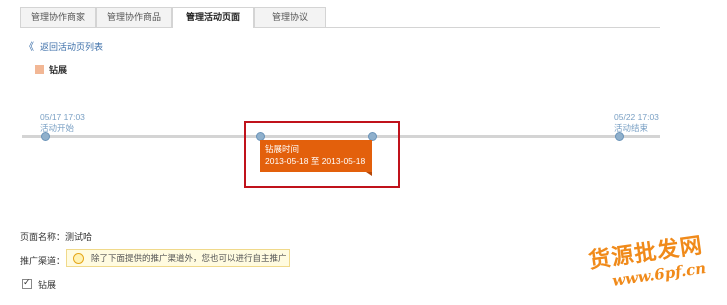 The height and width of the screenshot is (305, 727). I want to click on channel-checkbox-label: 钻展, so click(47, 285).